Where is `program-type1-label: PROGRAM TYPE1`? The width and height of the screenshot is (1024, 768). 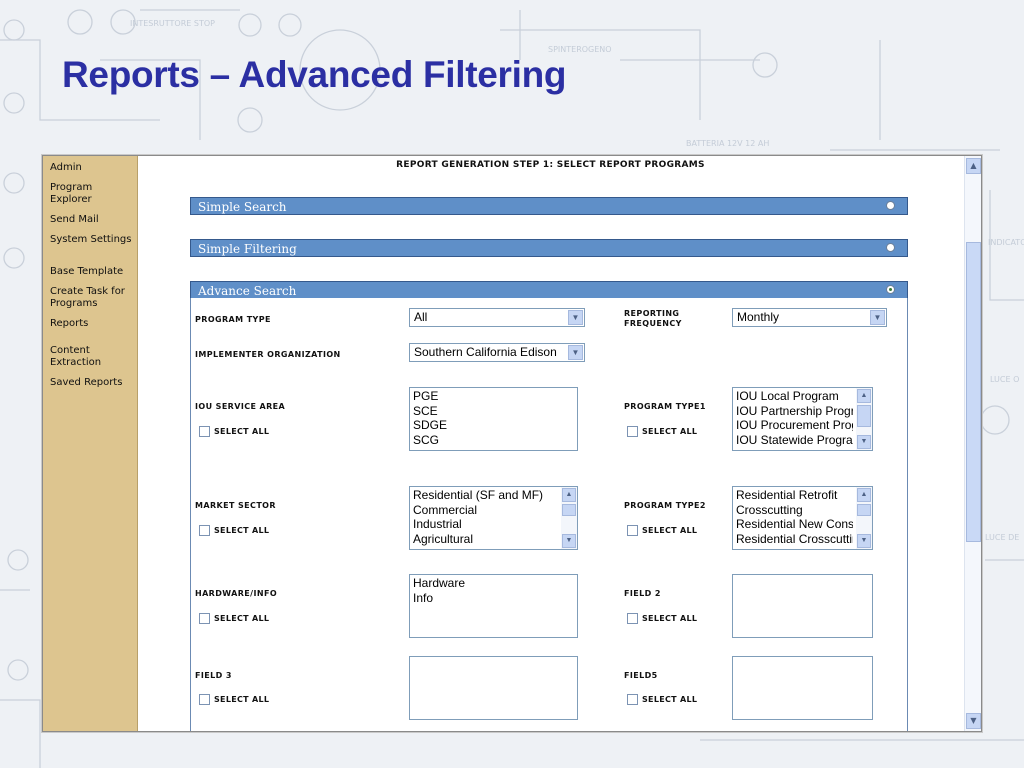 program-type1-label: PROGRAM TYPE1 is located at coordinates (665, 406).